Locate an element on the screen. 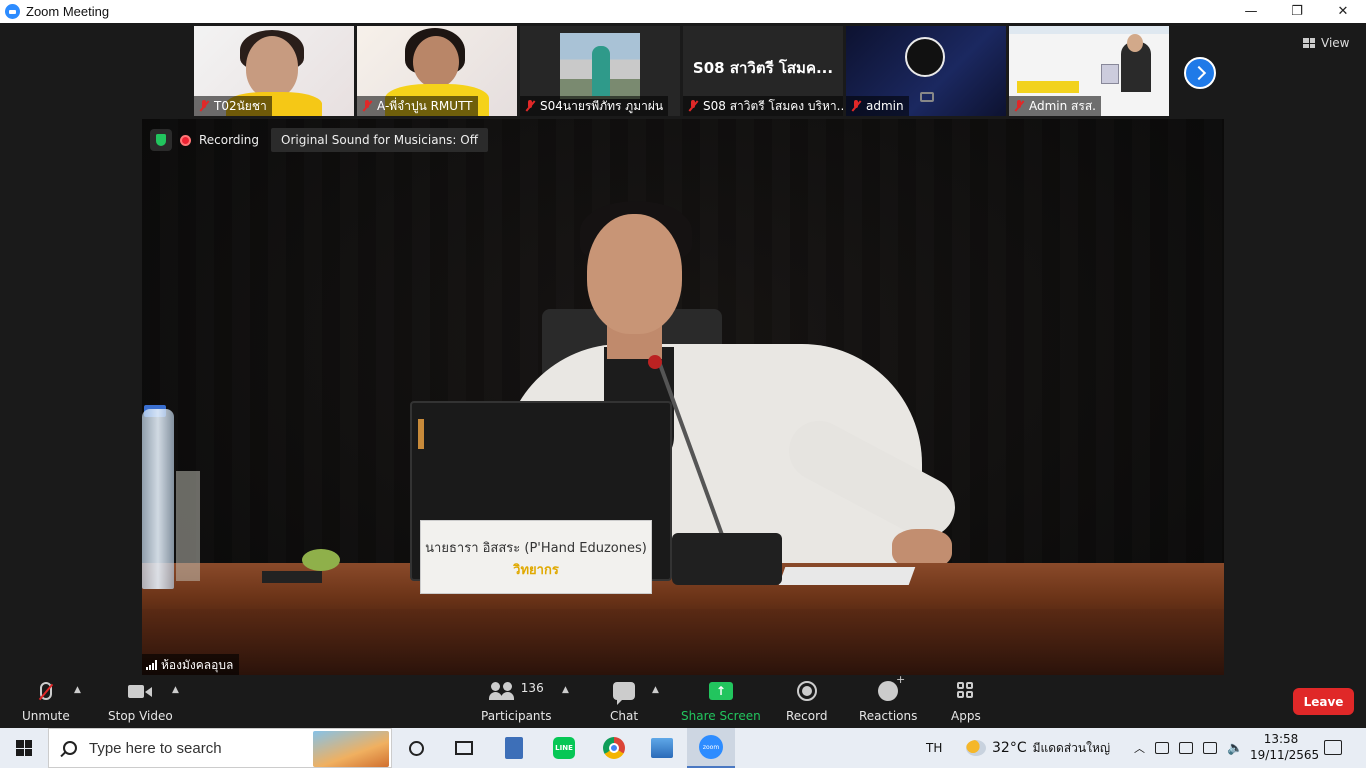 The image size is (1366, 768). unmute-button: Unmute is located at coordinates (46, 701).